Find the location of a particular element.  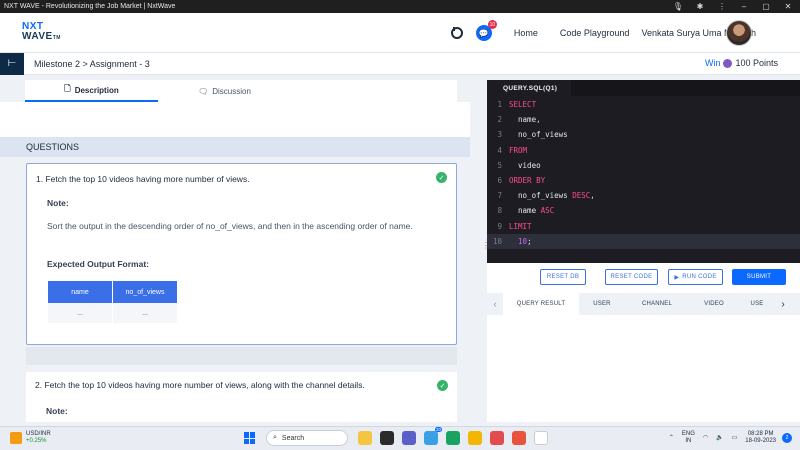

stock-widget: USD/INR +0.25% is located at coordinates (30, 438).